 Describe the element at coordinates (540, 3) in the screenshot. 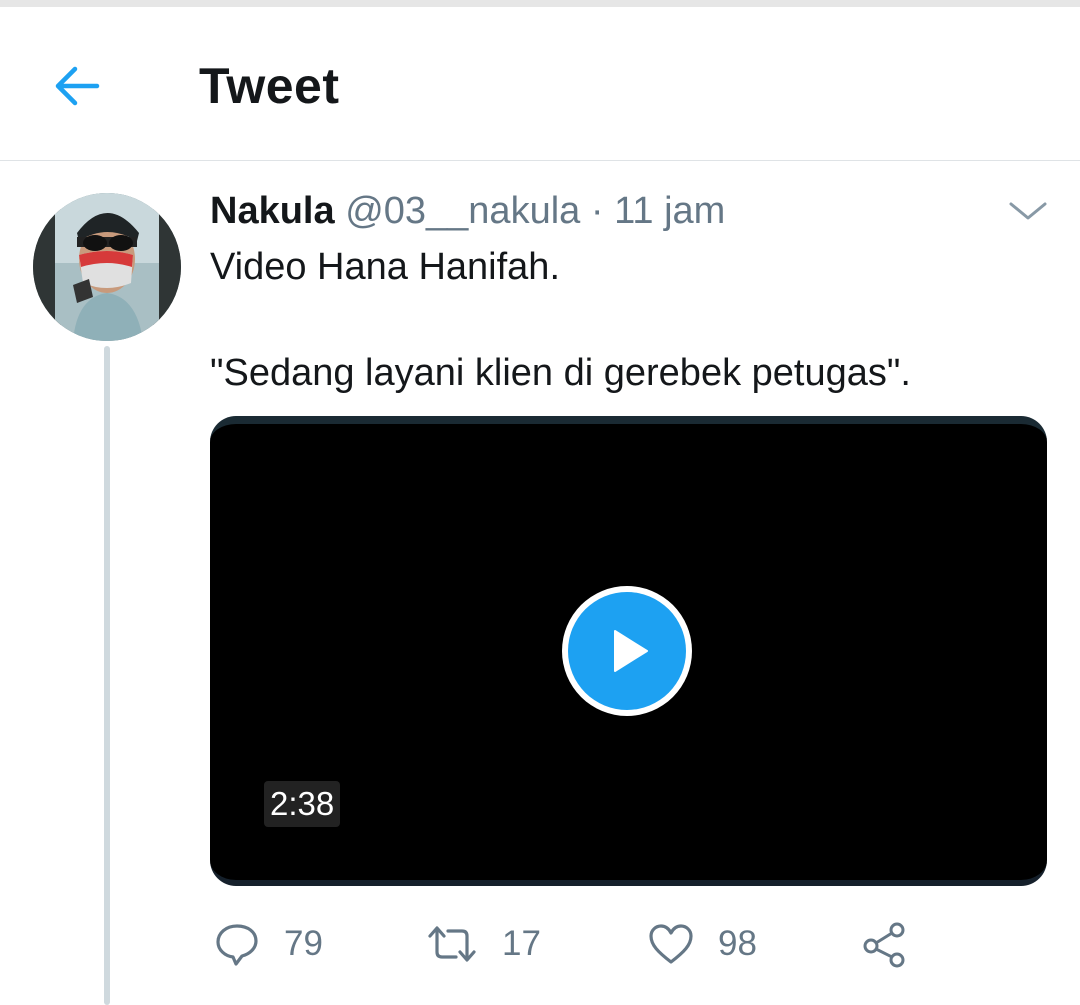

I see `status-bar-strip` at that location.